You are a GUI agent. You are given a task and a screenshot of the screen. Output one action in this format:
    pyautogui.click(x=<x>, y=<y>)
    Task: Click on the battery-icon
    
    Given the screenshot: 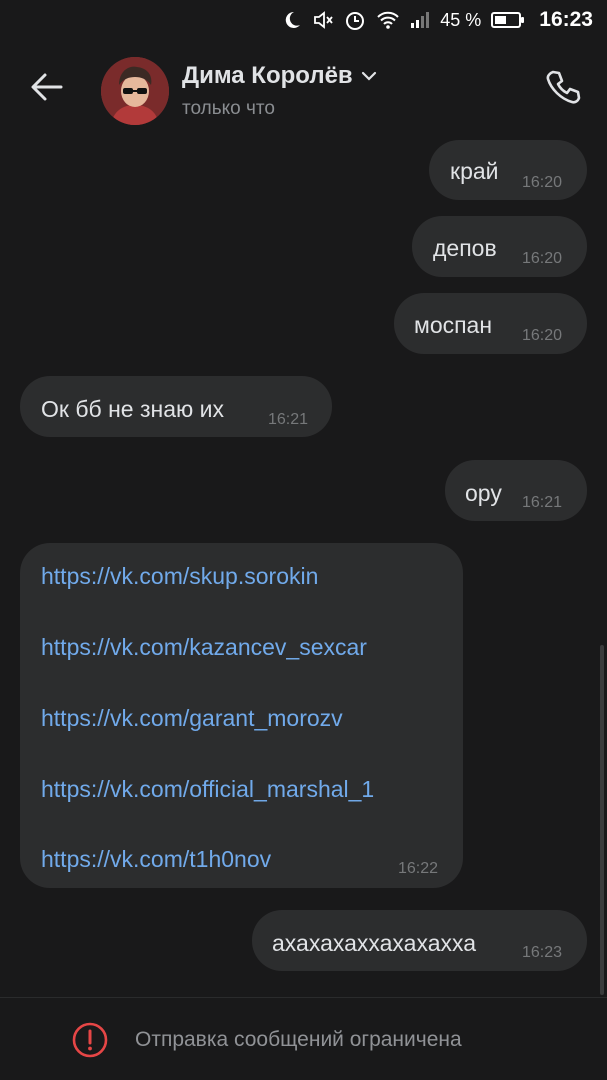 What is the action you would take?
    pyautogui.click(x=508, y=20)
    